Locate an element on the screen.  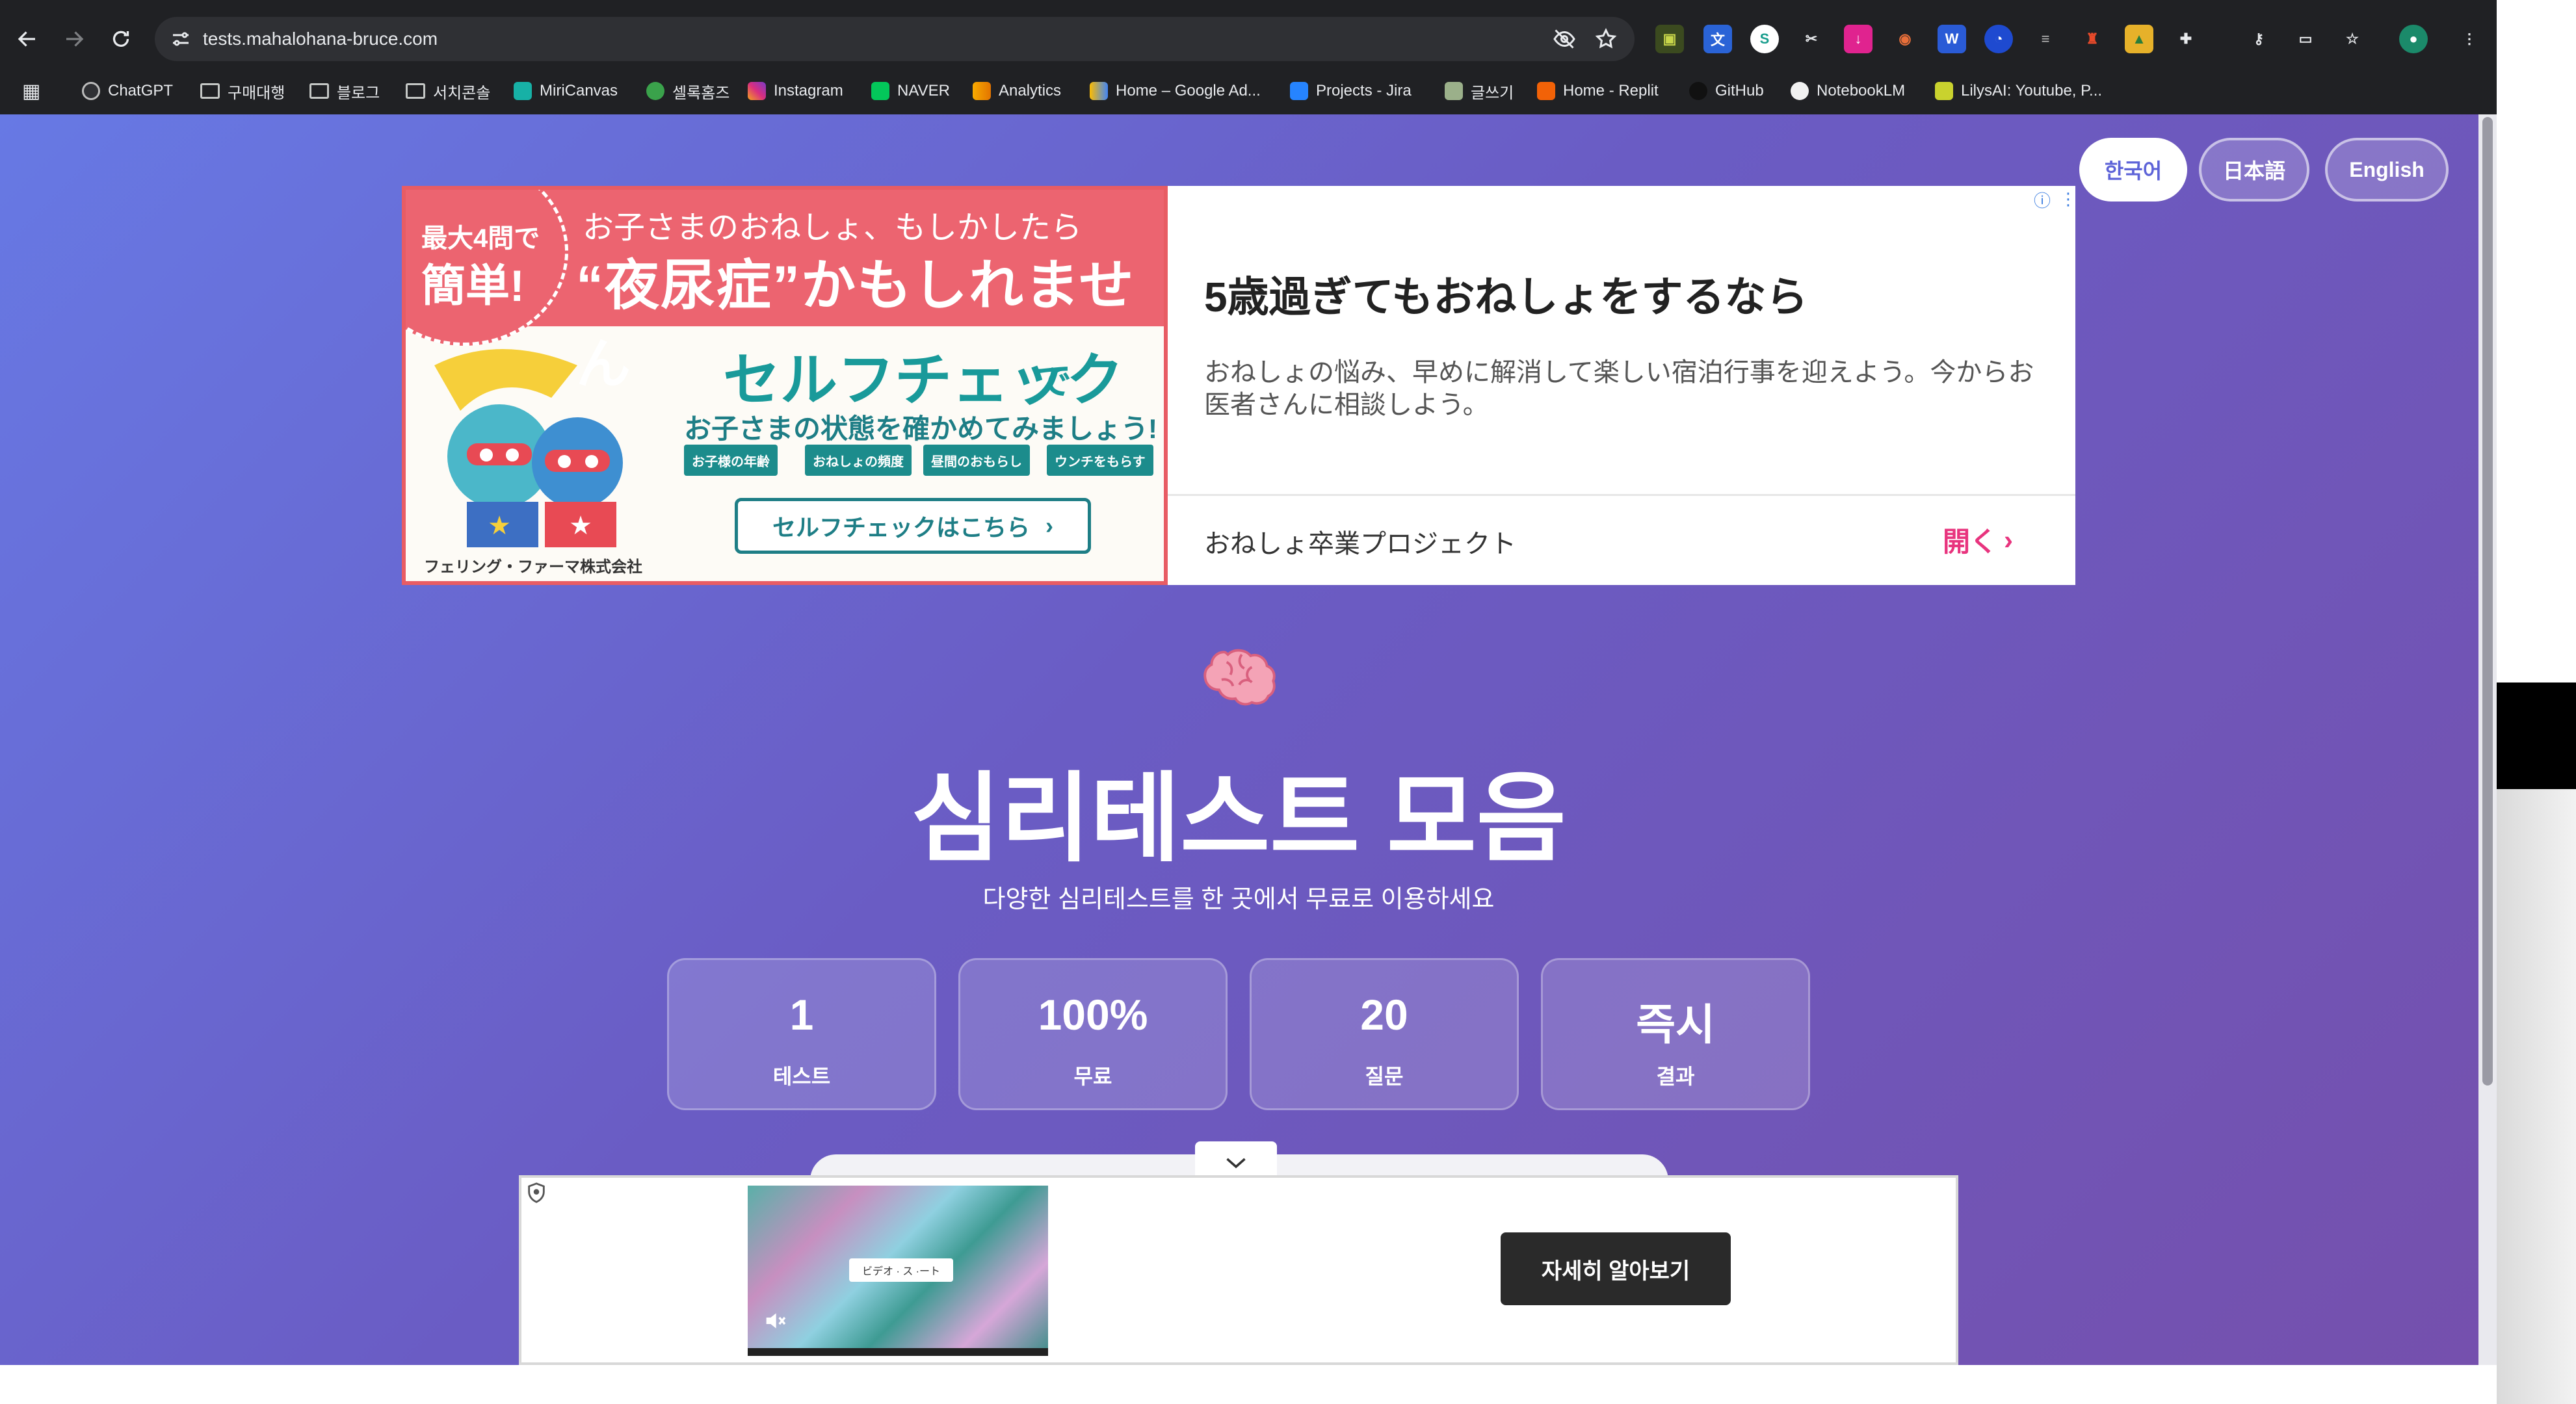
scrollbar-thumb is located at coordinates (2487, 602).